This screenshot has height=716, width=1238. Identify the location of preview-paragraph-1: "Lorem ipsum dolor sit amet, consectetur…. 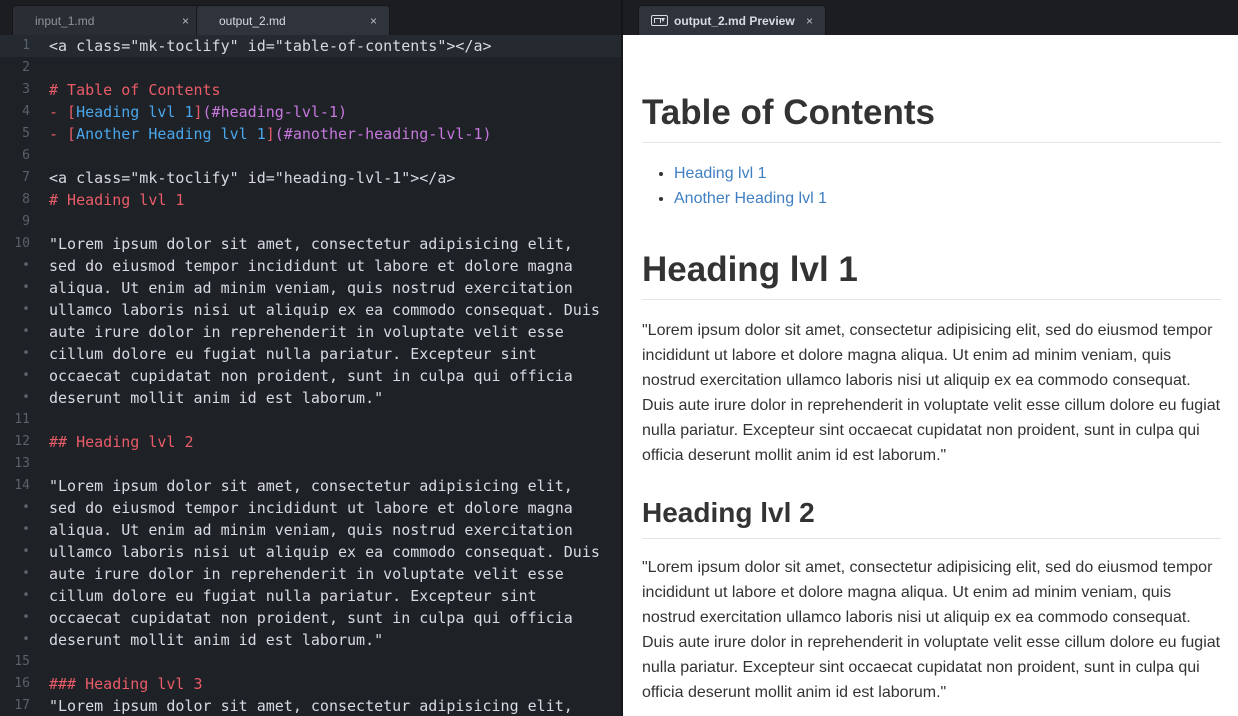
(931, 393).